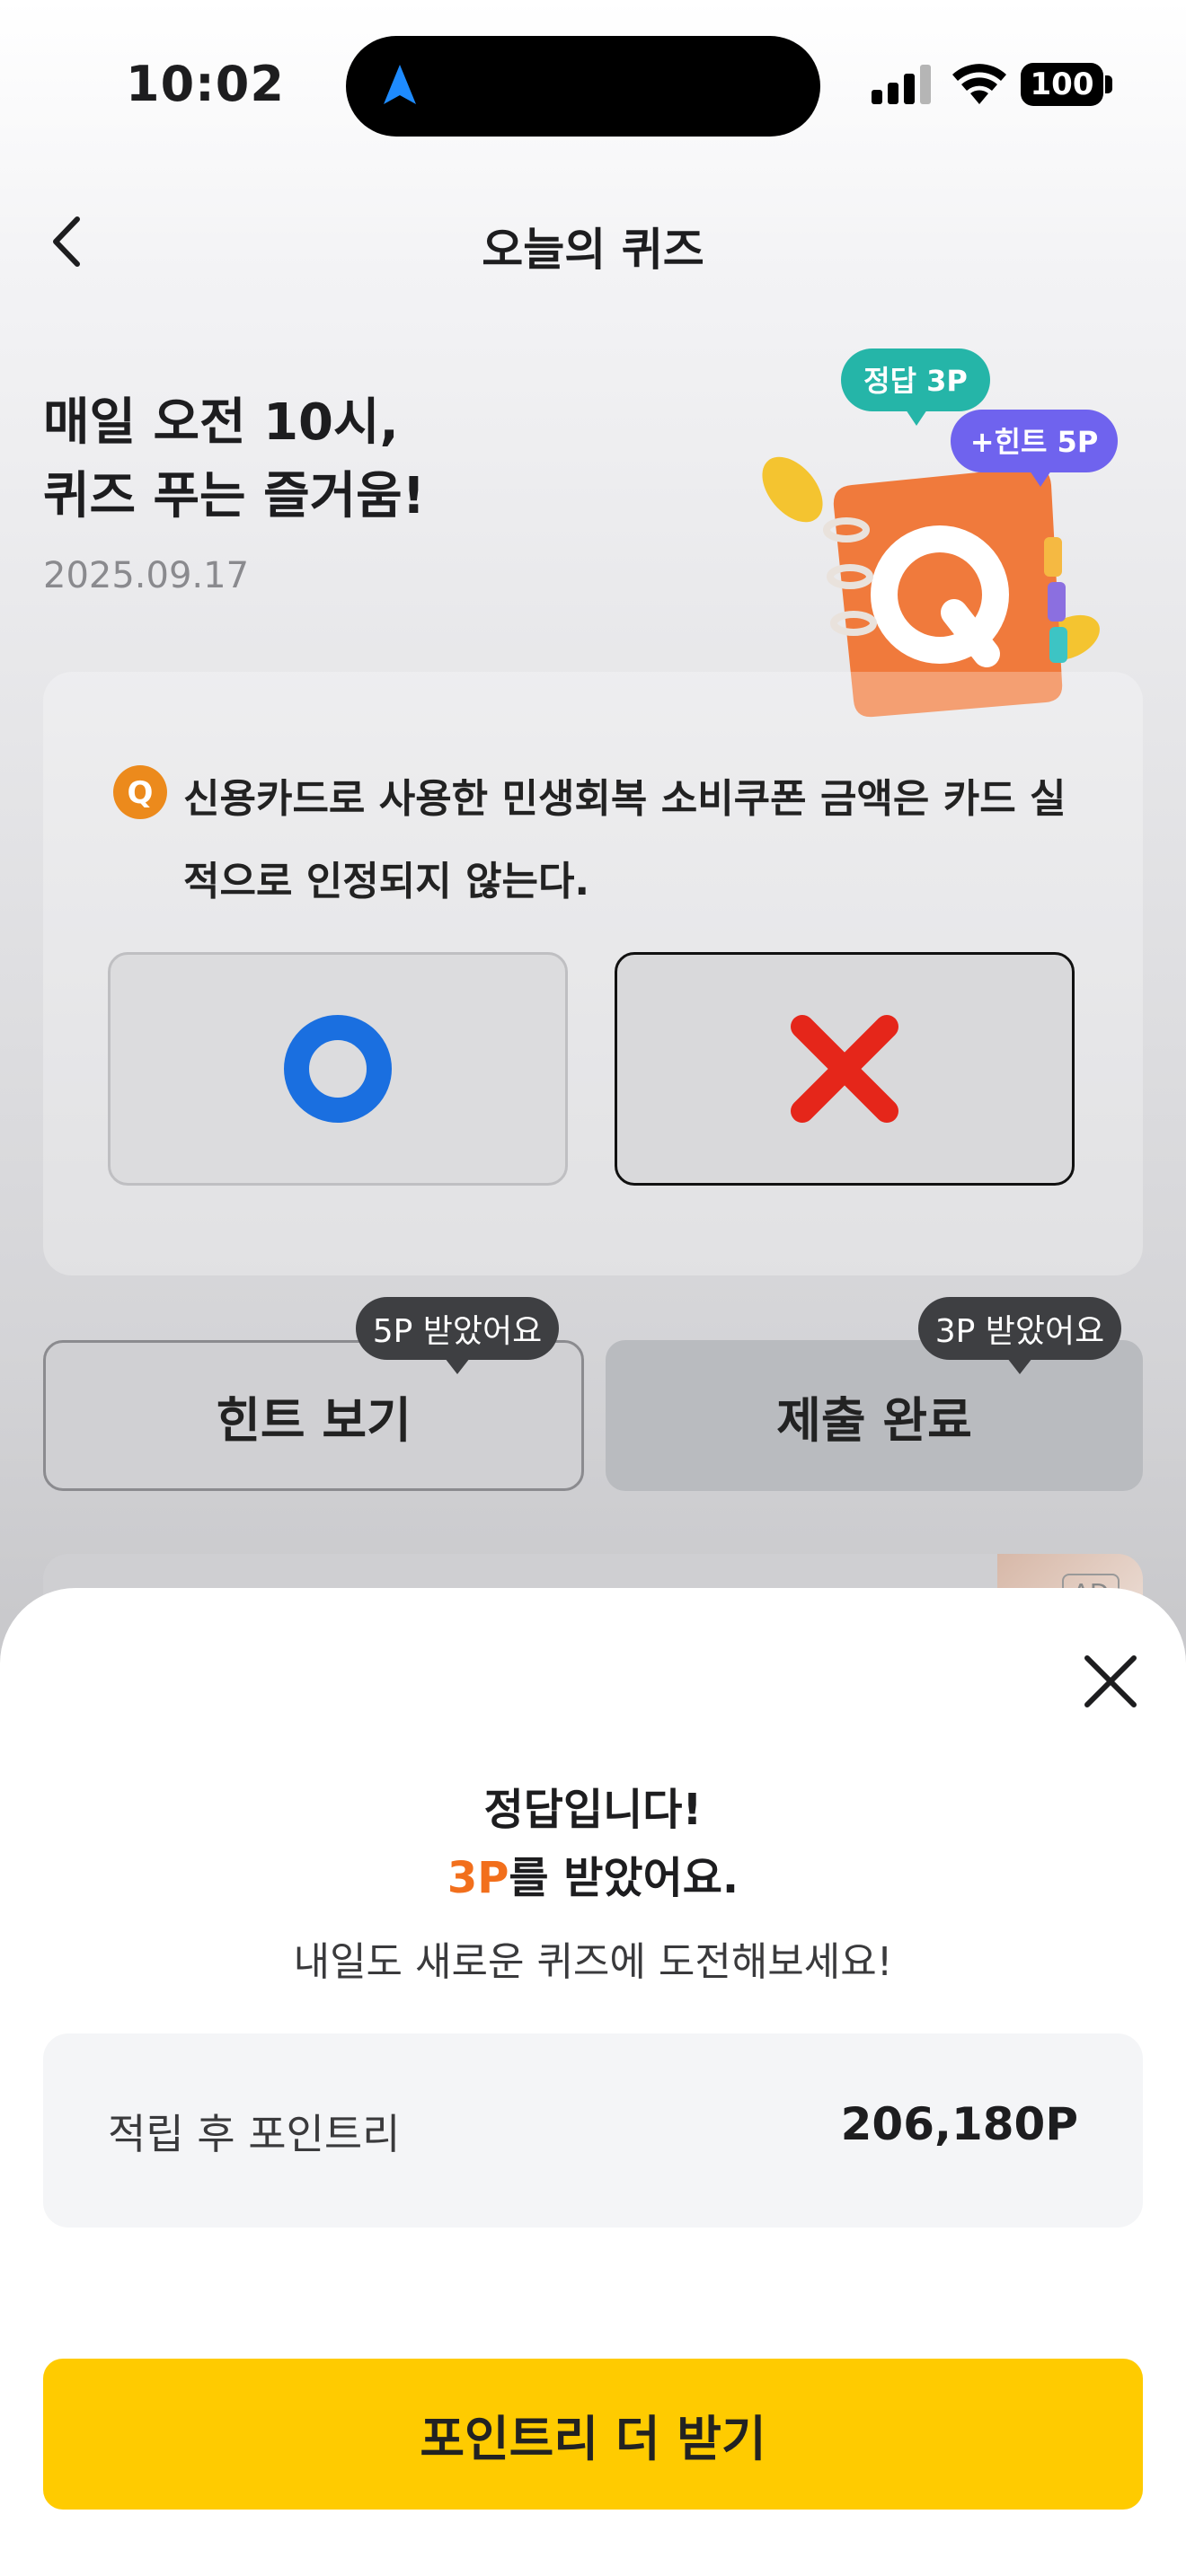 The width and height of the screenshot is (1186, 2576). Describe the element at coordinates (583, 86) in the screenshot. I see `dynamic-island` at that location.